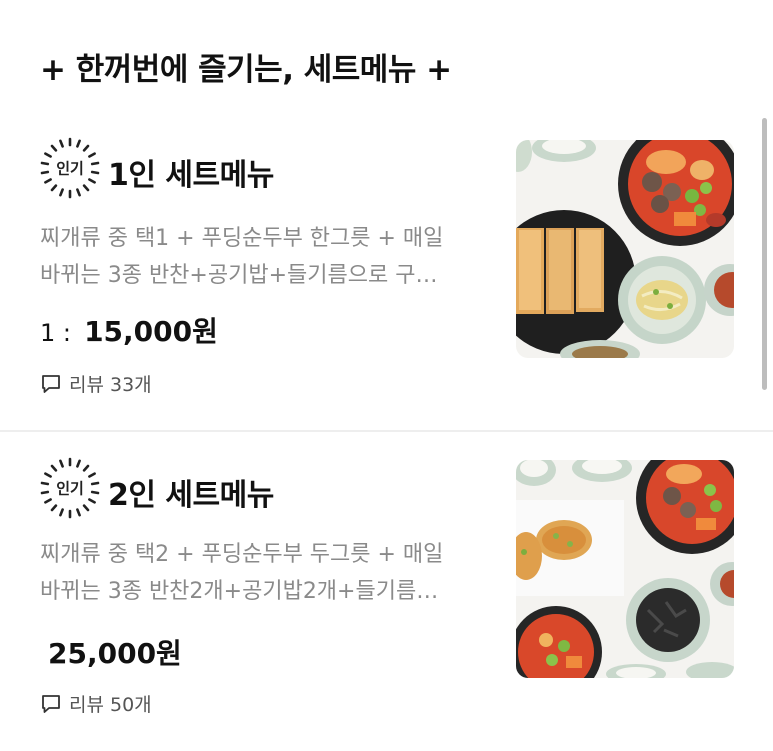  I want to click on item-name: 2인 세트메뉴, so click(191, 495).